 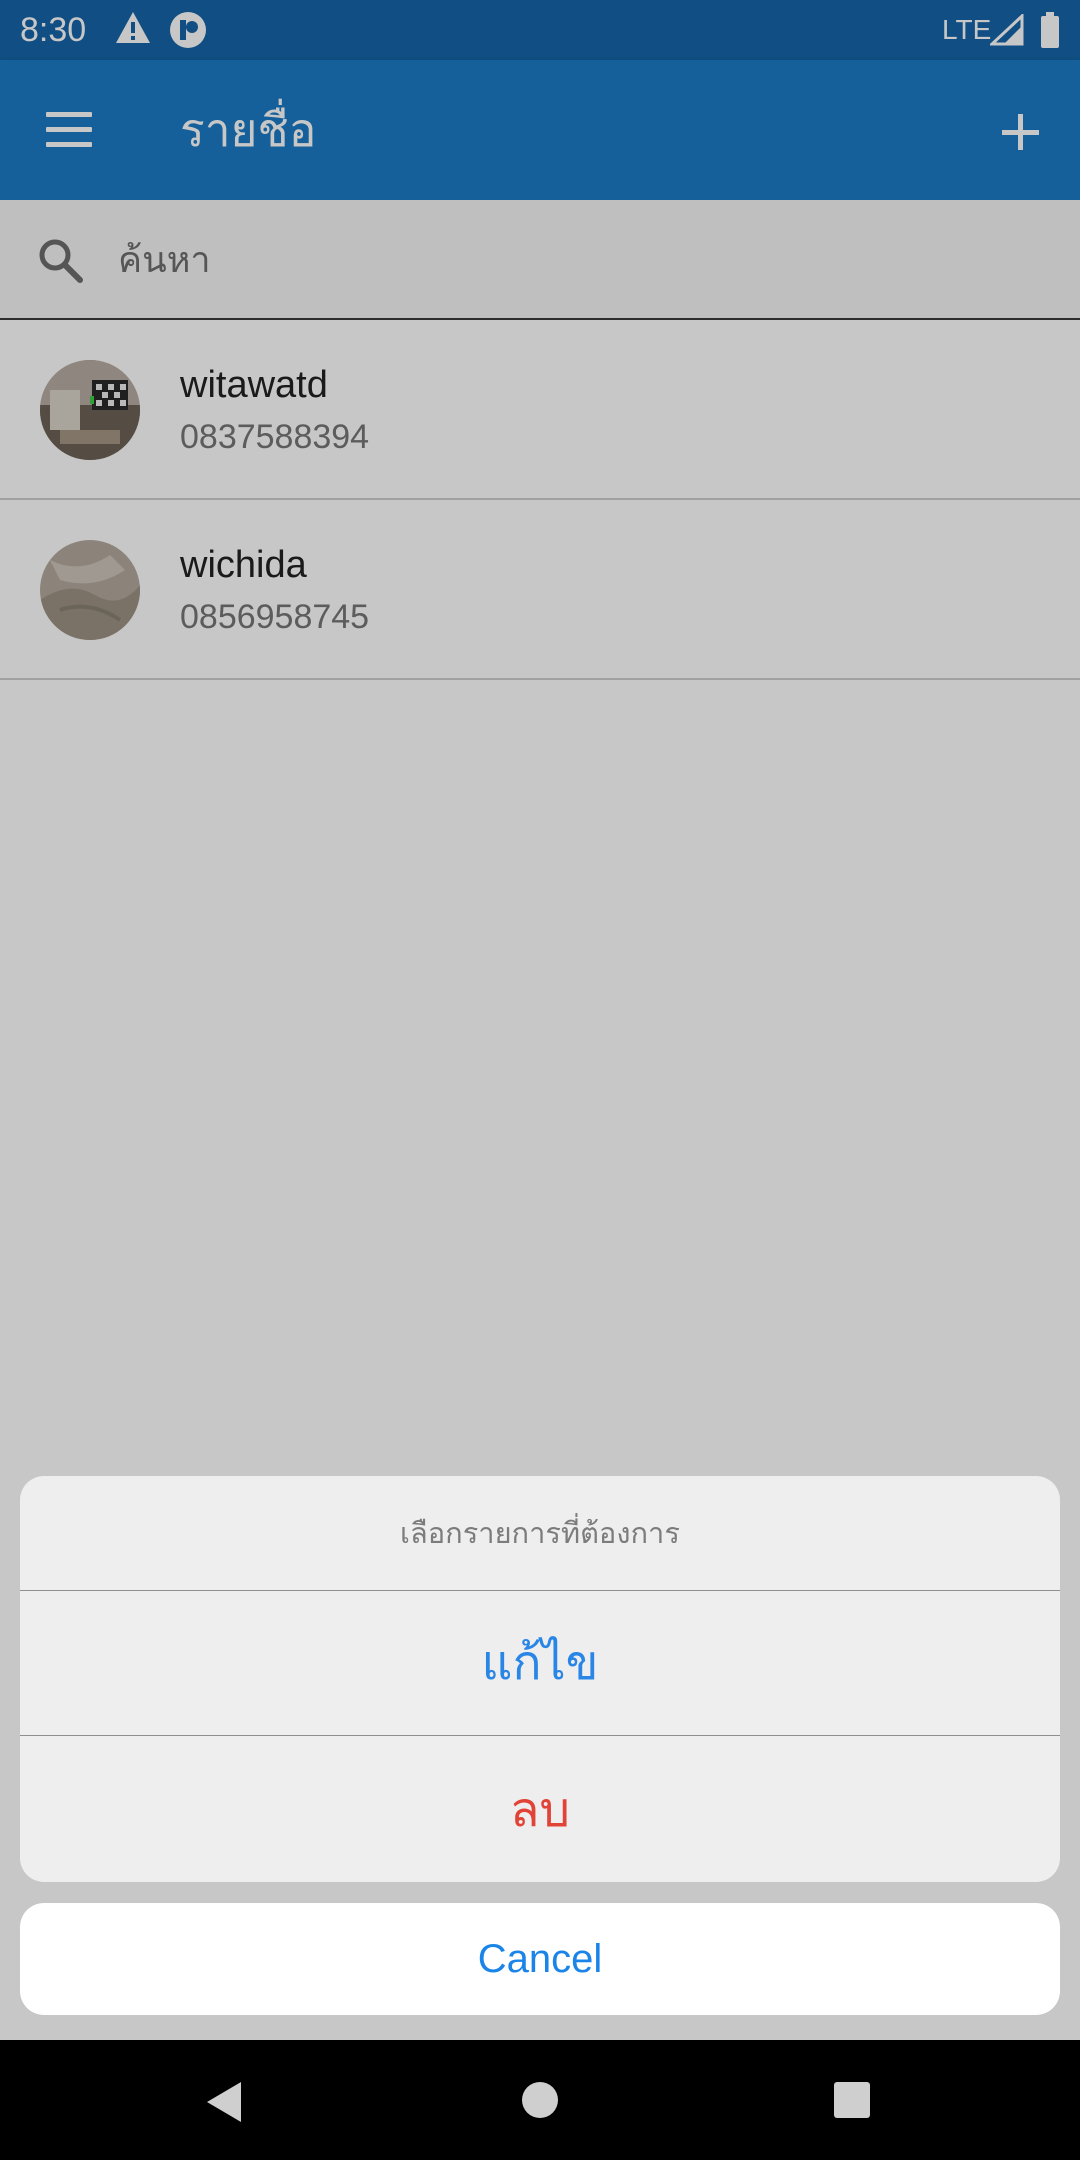 I want to click on recents-icon, so click(x=852, y=2100).